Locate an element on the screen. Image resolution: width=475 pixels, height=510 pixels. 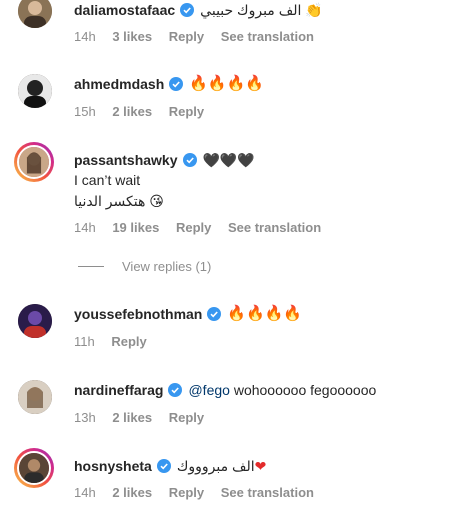
view-replies-button: View replies (1) is located at coordinates (144, 266).